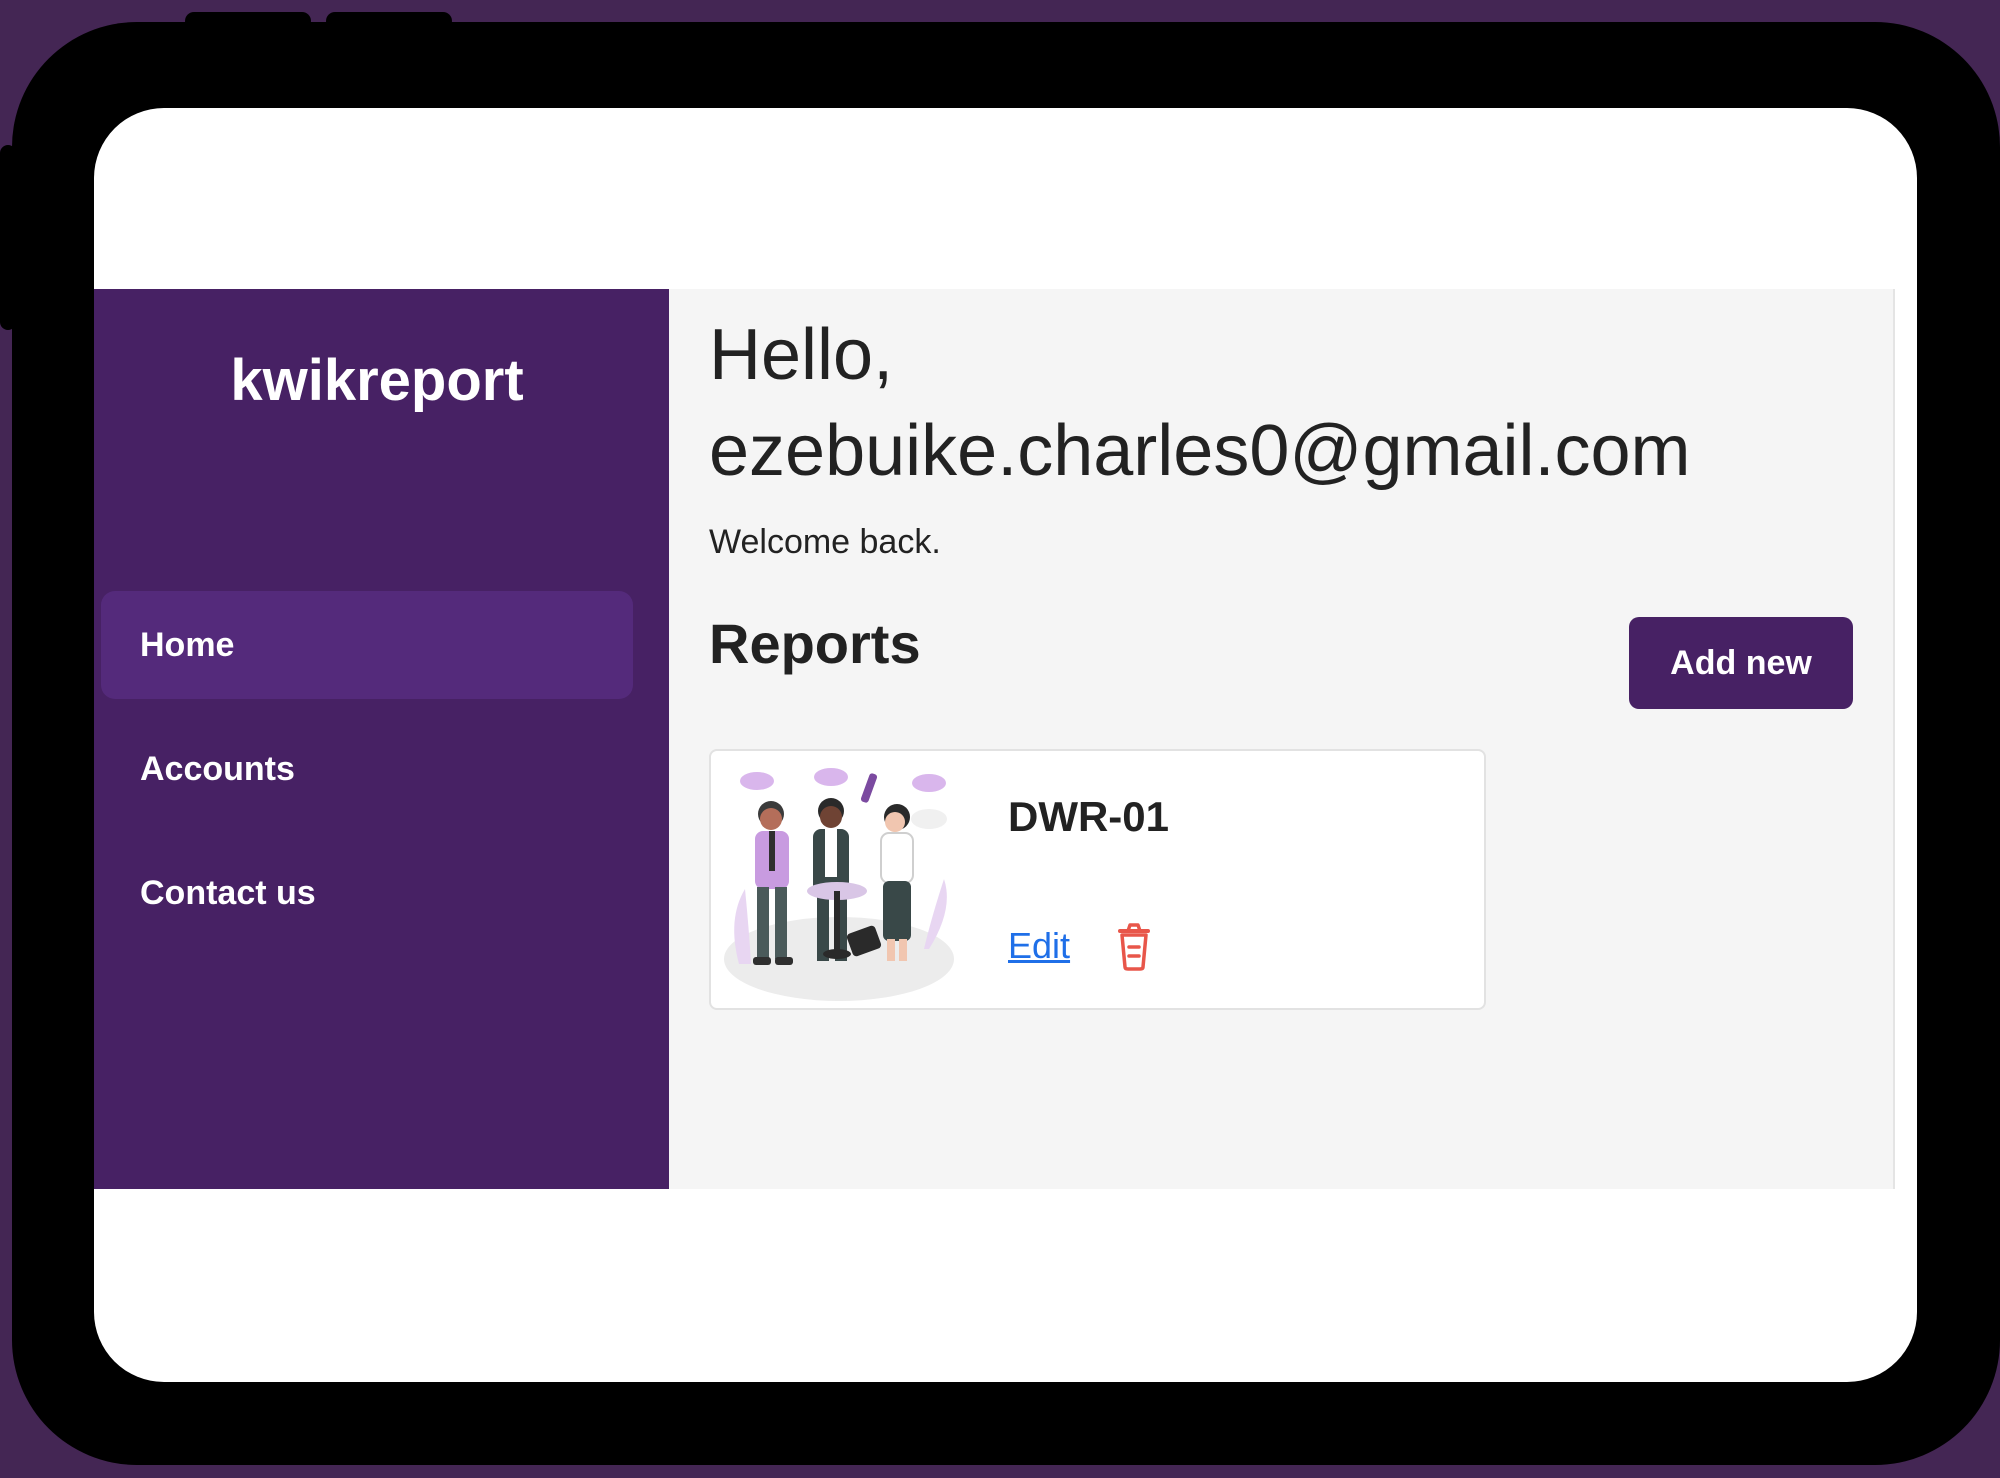 The width and height of the screenshot is (2000, 1478). What do you see at coordinates (1200, 403) in the screenshot?
I see `page-title: Hello, ezebuike.charles0@gmail.com` at bounding box center [1200, 403].